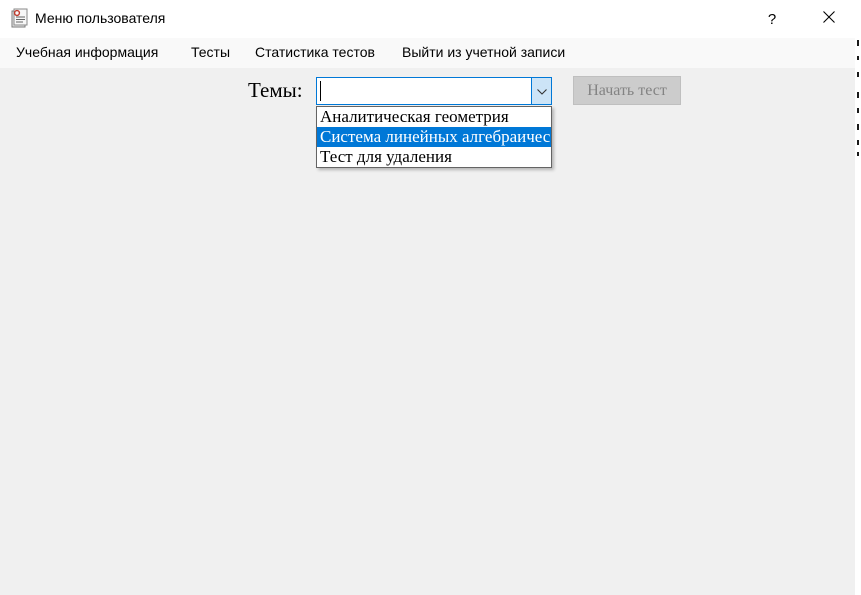 The height and width of the screenshot is (595, 861). I want to click on dropdown-option-analytic-geometry: Аналитическая геометрия, so click(434, 117).